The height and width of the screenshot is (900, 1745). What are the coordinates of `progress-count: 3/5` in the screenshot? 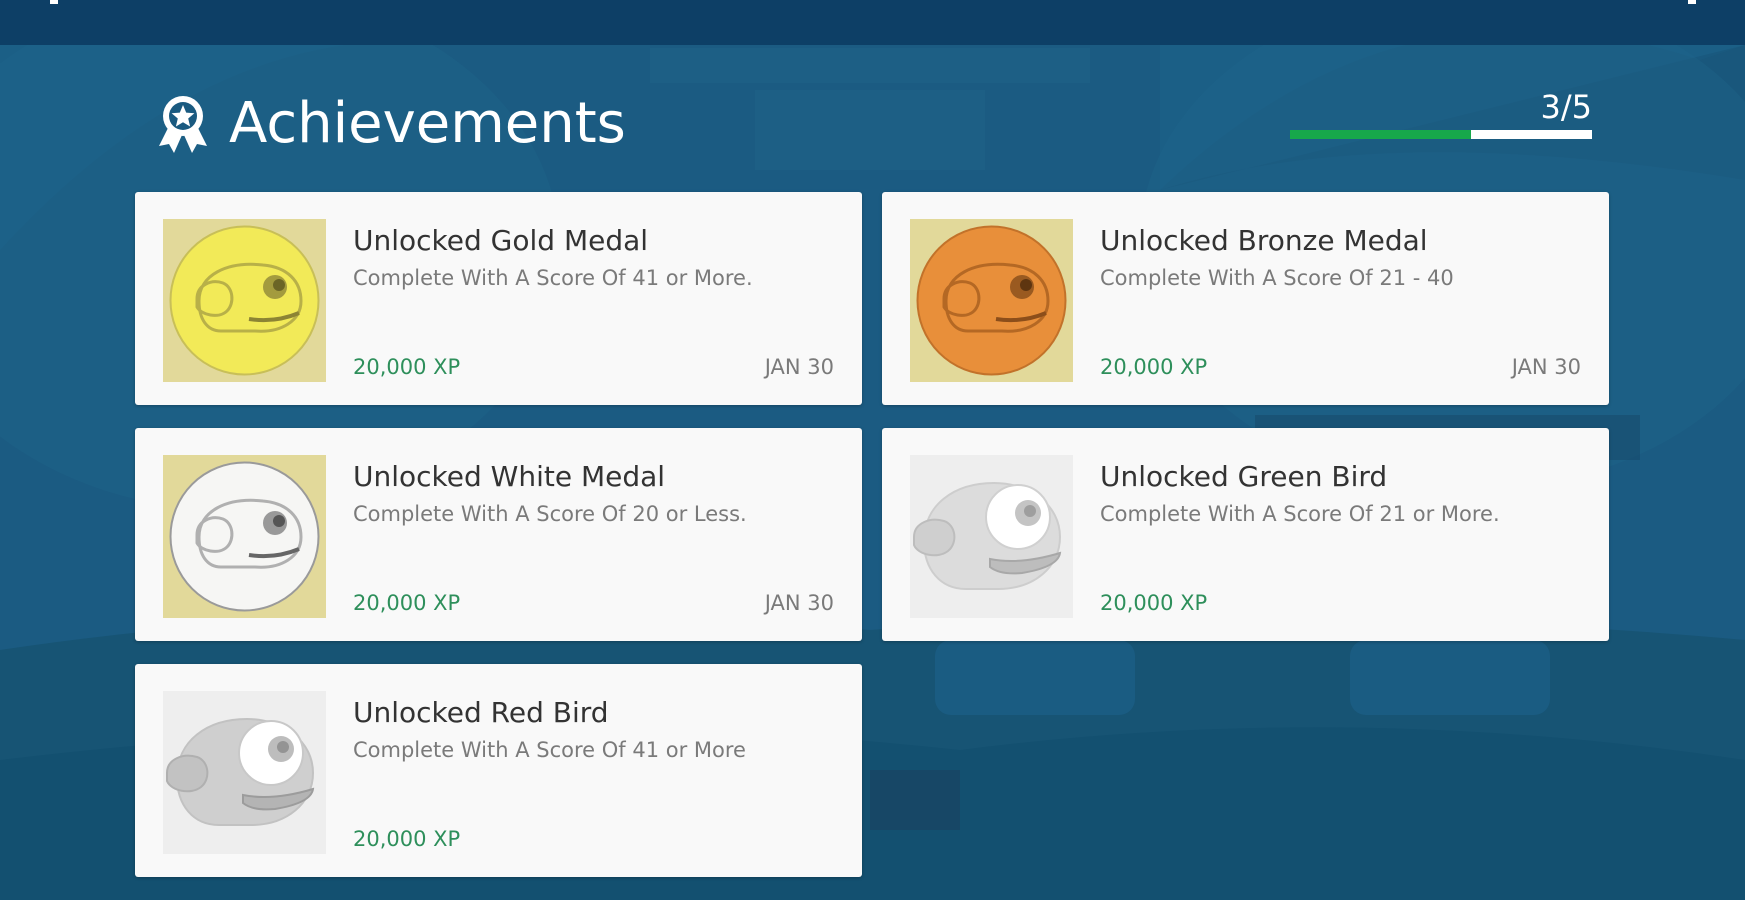 It's located at (1566, 107).